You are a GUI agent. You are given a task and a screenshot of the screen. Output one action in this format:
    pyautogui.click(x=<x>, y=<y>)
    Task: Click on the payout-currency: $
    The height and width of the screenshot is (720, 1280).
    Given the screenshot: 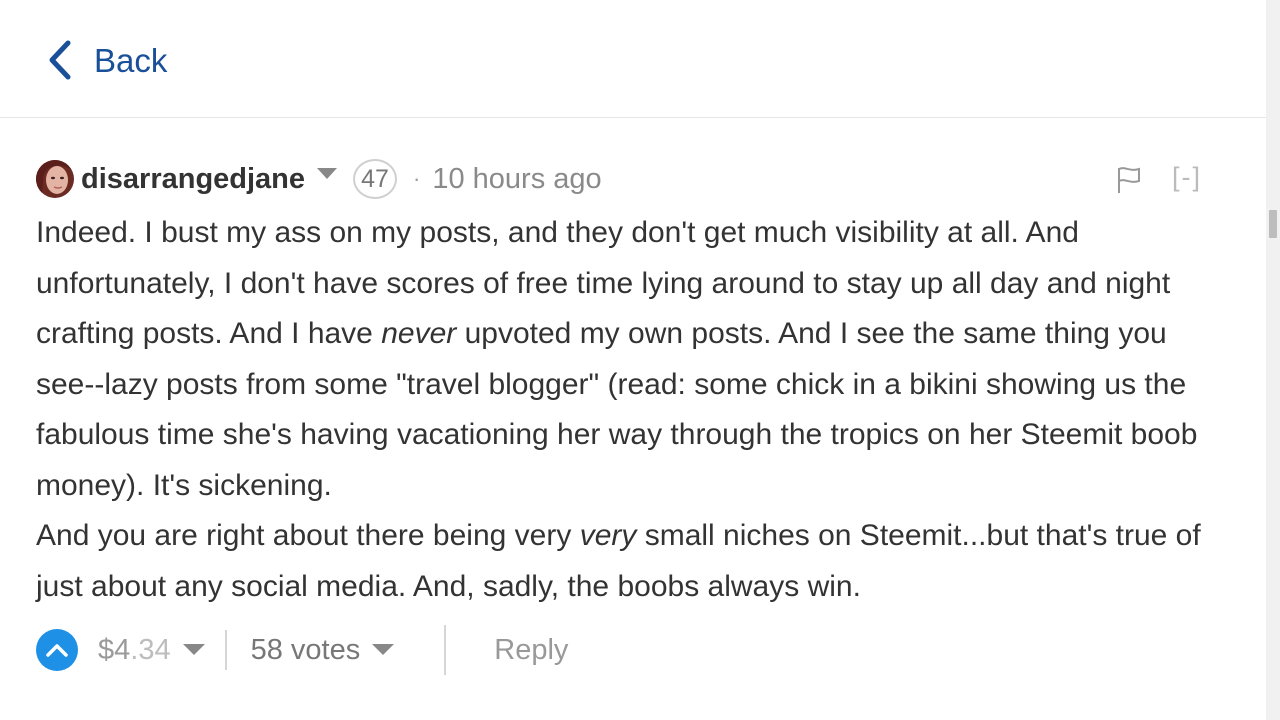 What is the action you would take?
    pyautogui.click(x=106, y=649)
    